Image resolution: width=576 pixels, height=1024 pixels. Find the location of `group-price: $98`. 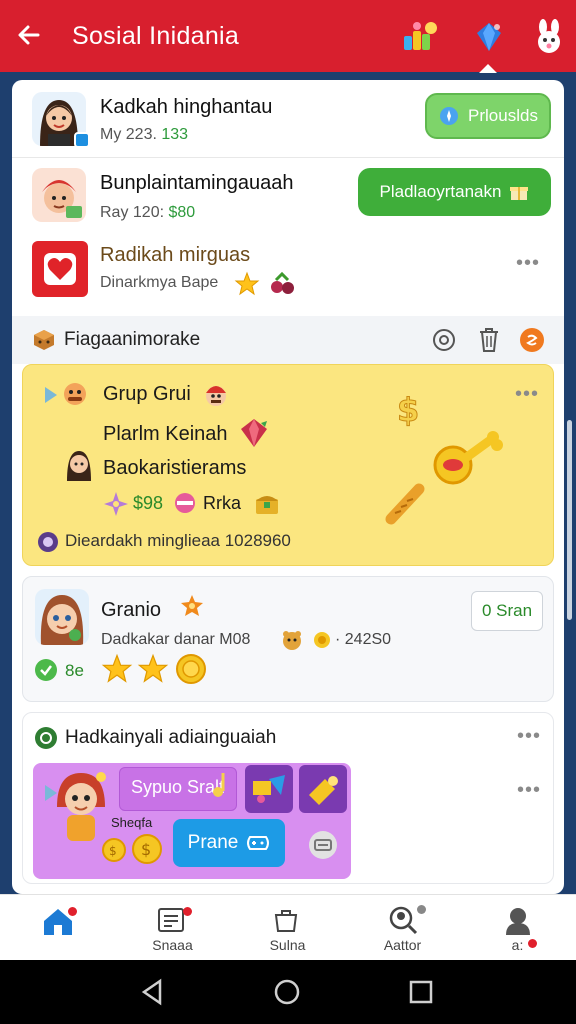

group-price: $98 is located at coordinates (148, 503).